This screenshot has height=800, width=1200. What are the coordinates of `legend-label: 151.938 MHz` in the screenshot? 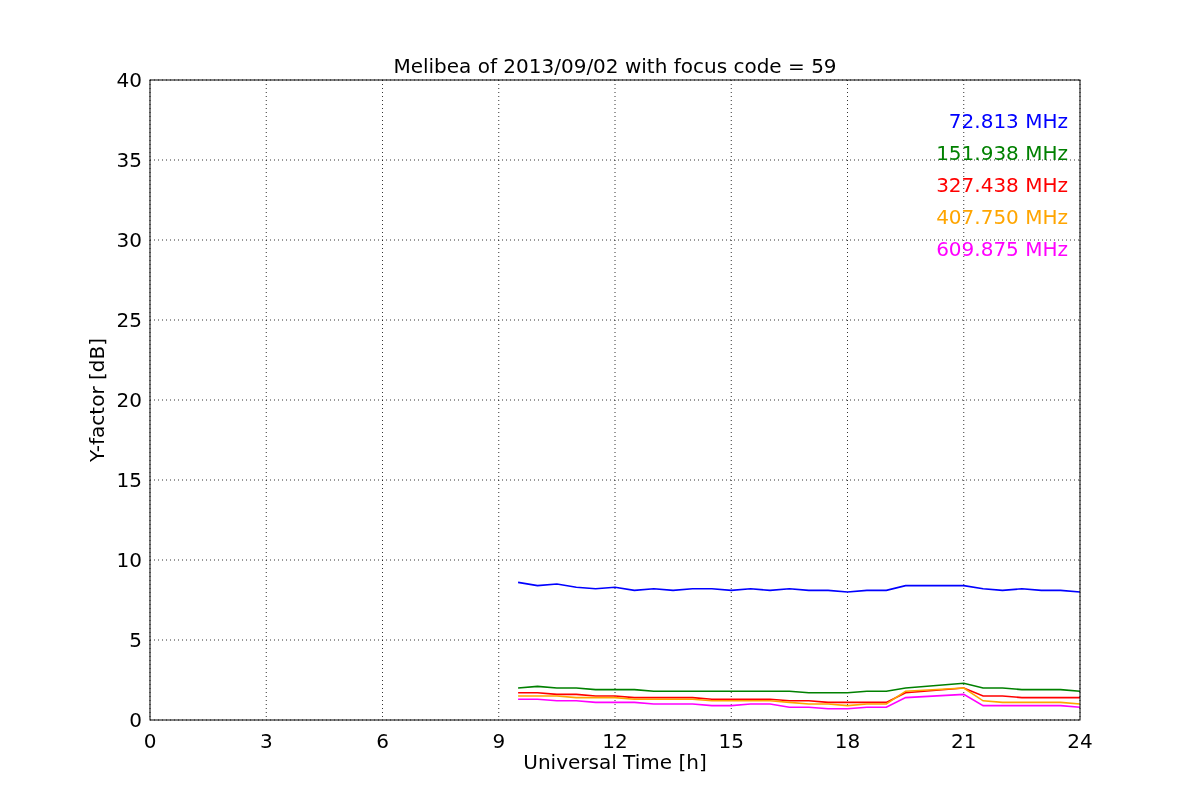 It's located at (1002, 153).